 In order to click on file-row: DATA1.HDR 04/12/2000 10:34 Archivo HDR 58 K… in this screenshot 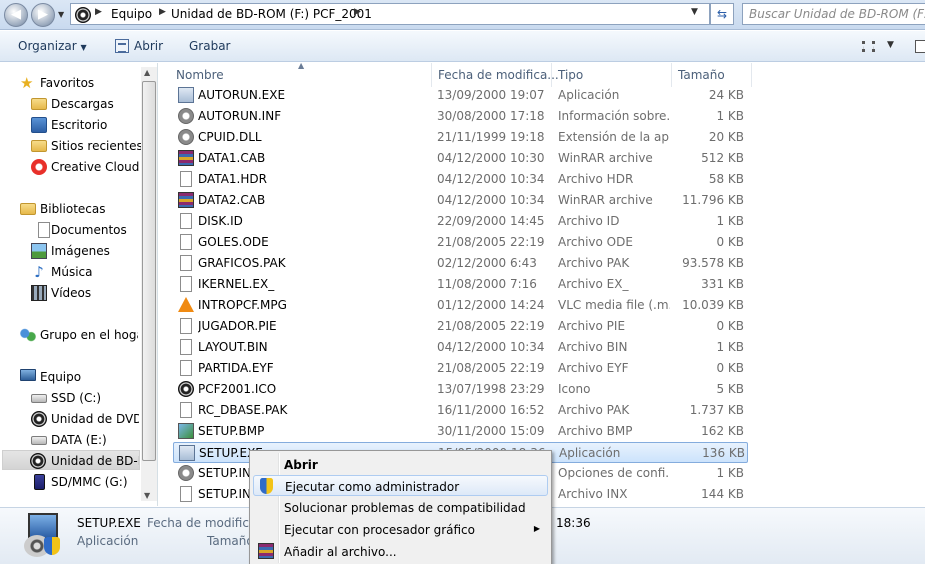, I will do `click(460, 179)`.